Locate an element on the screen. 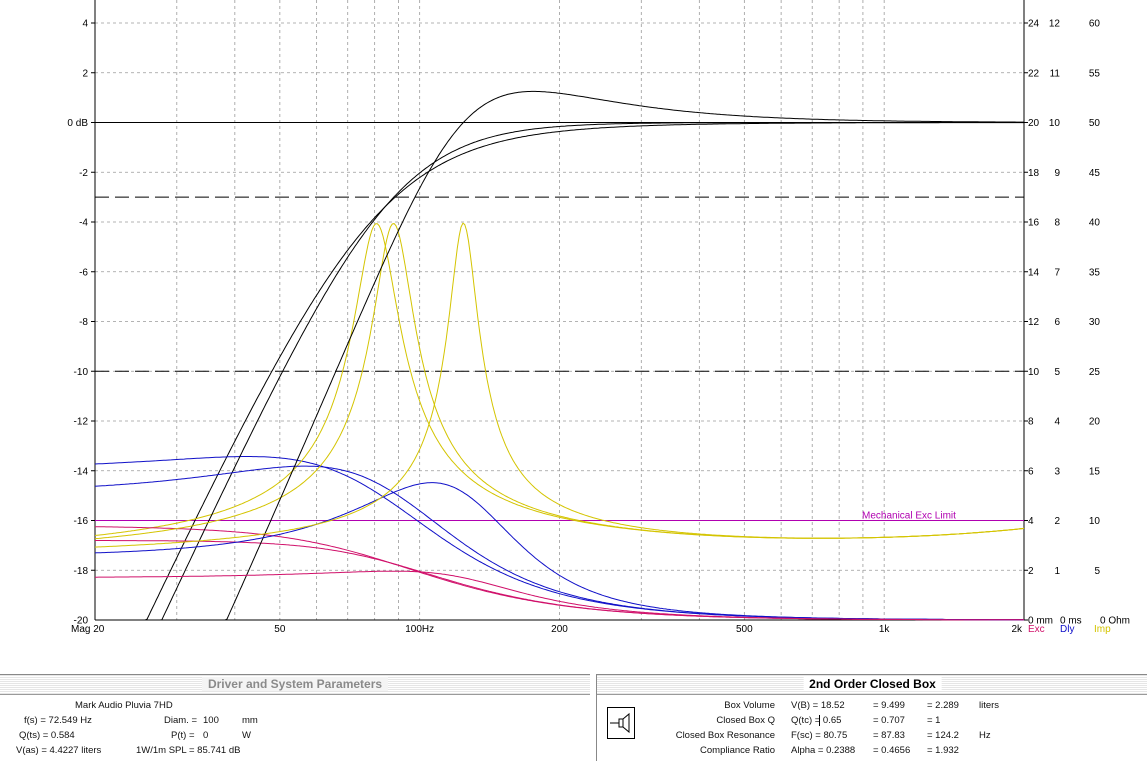 The image size is (1147, 761). left-tick-label: 4 is located at coordinates (85, 24).